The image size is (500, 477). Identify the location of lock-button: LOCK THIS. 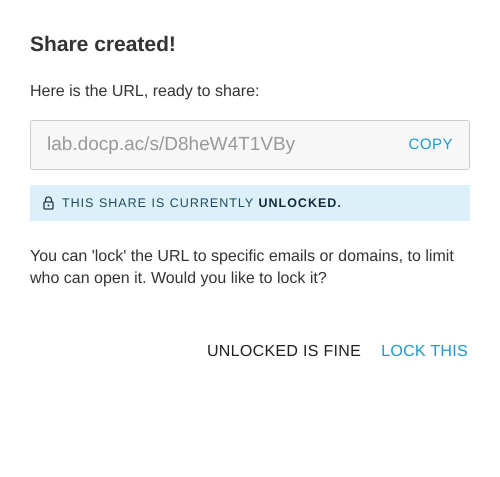
(424, 352).